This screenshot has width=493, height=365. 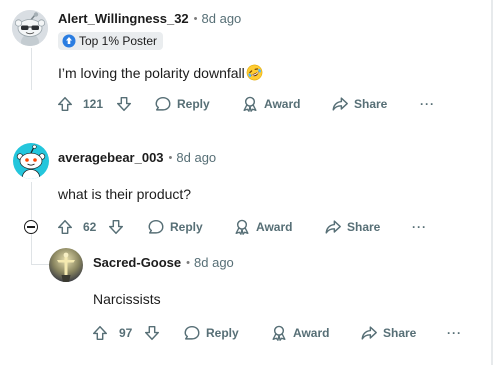 What do you see at coordinates (90, 227) in the screenshot?
I see `vote-count: 62` at bounding box center [90, 227].